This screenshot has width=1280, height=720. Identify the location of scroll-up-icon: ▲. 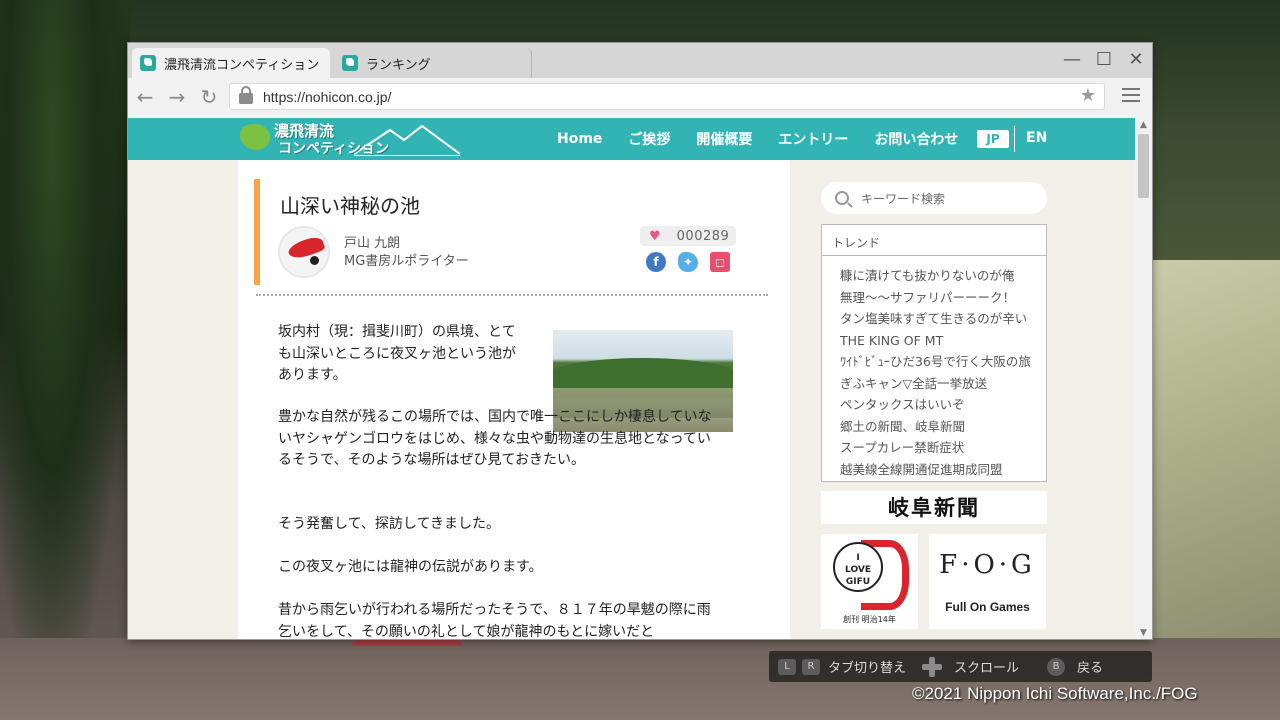
(1143, 125).